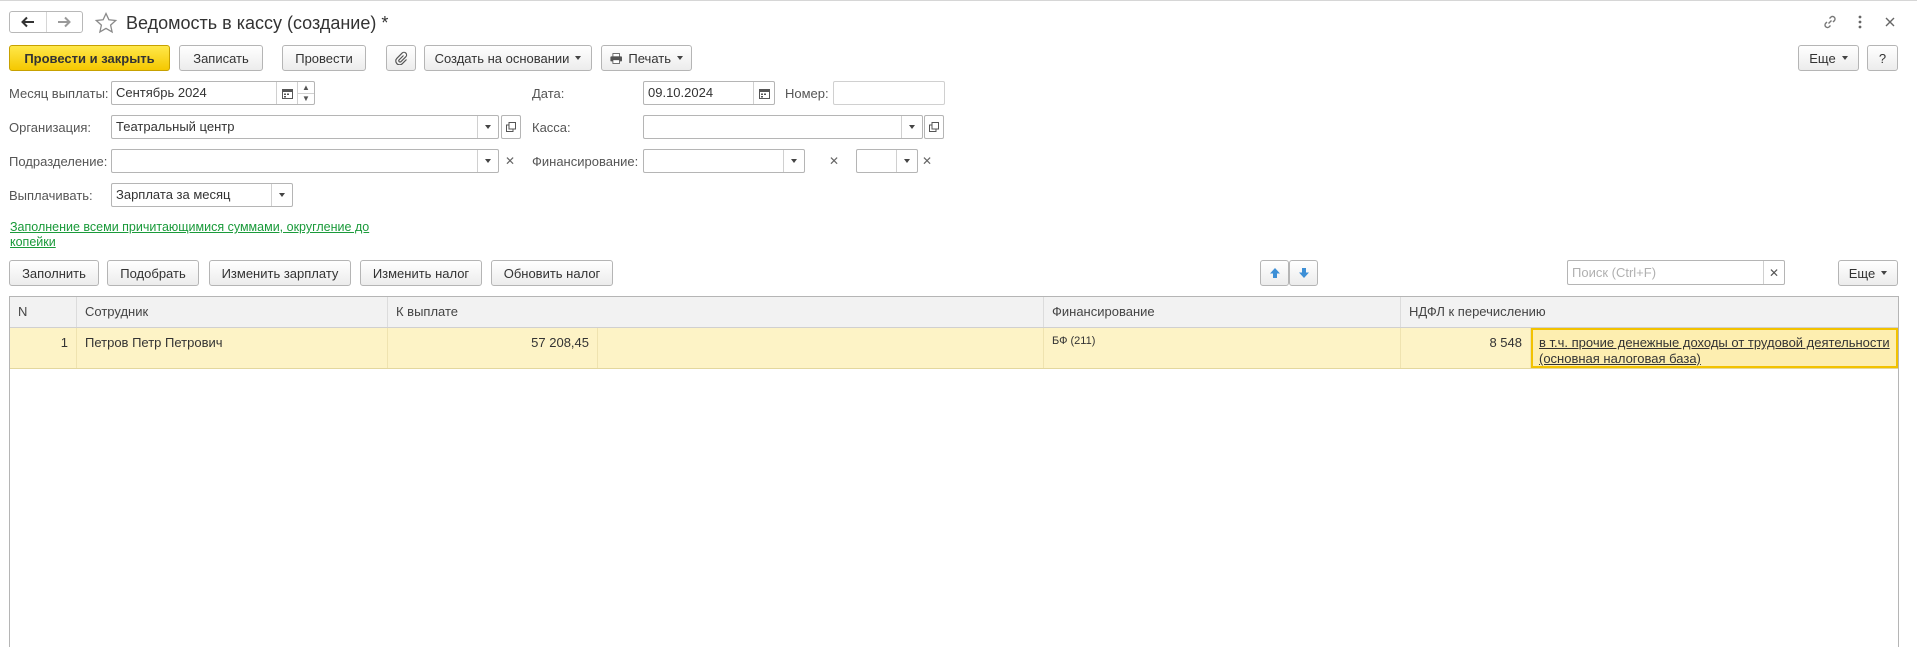  Describe the element at coordinates (934, 127) in the screenshot. I see `cash-open-button` at that location.